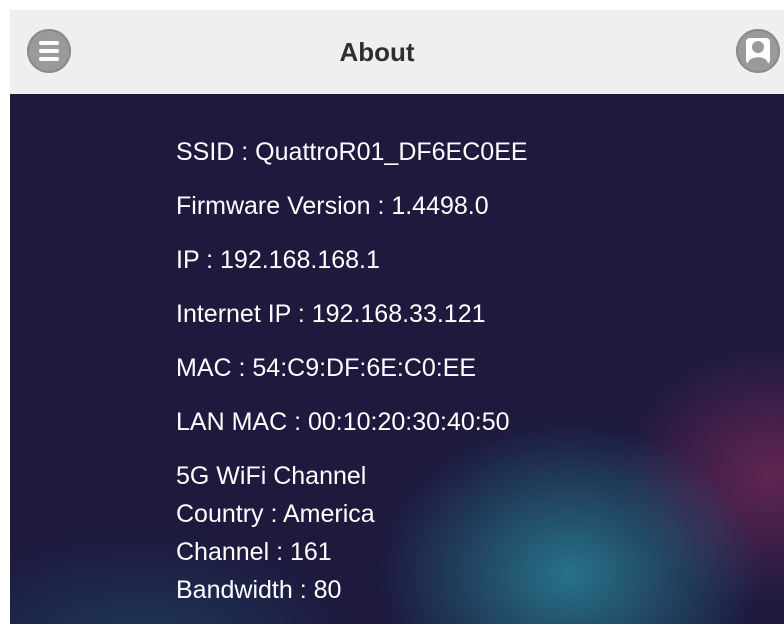 Image resolution: width=784 pixels, height=624 pixels. What do you see at coordinates (271, 476) in the screenshot?
I see `wifi-channel-heading: 5G WiFi Channel` at bounding box center [271, 476].